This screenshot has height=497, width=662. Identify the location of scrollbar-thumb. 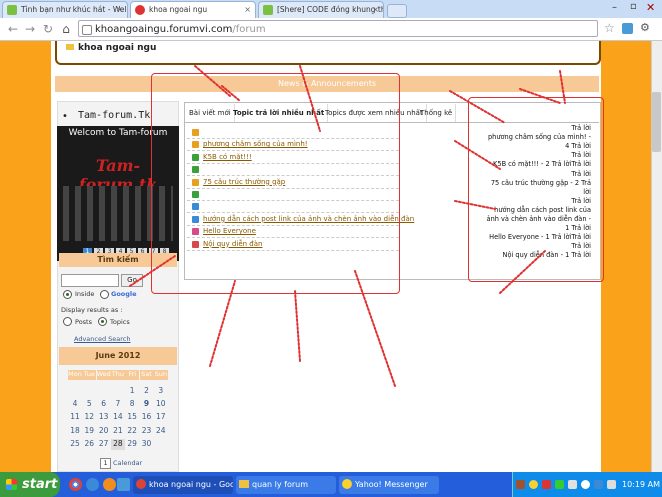
(656, 122).